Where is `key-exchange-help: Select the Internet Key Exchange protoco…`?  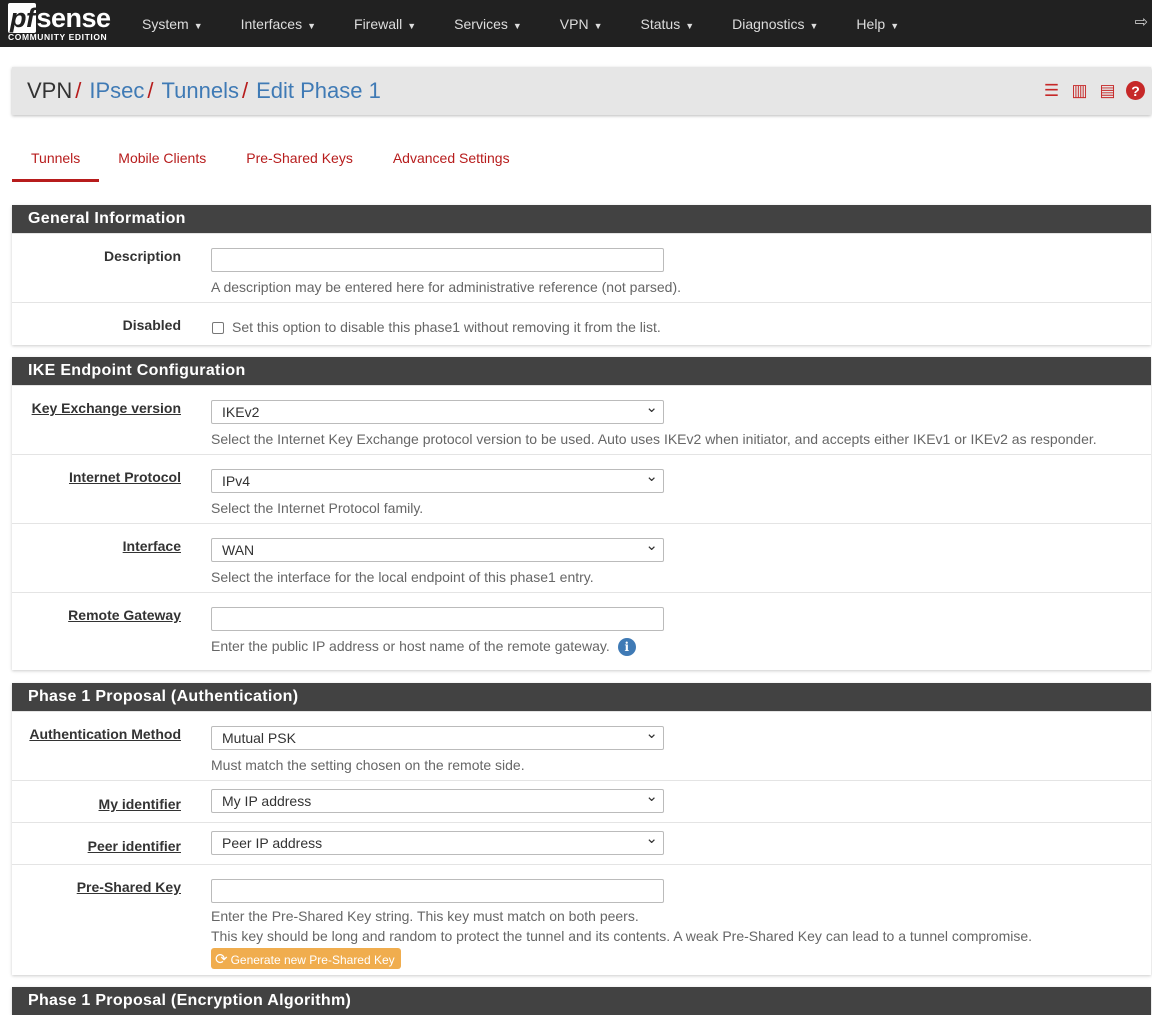 key-exchange-help: Select the Internet Key Exchange protoco… is located at coordinates (654, 439).